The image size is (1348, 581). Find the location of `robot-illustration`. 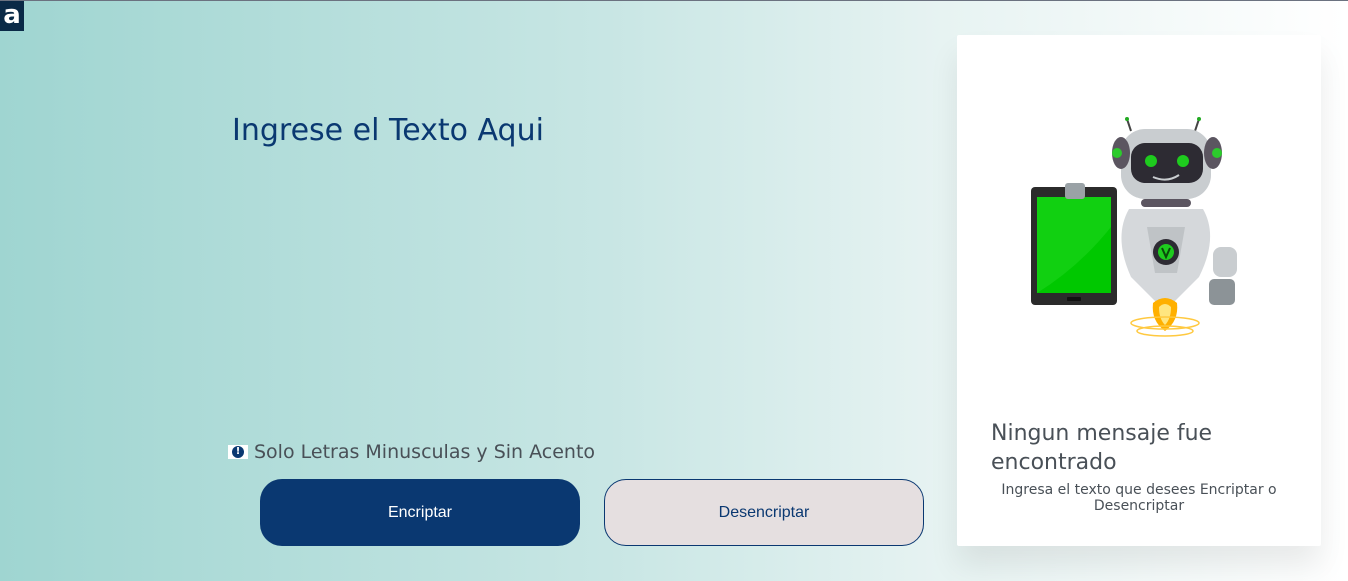

robot-illustration is located at coordinates (1134, 227).